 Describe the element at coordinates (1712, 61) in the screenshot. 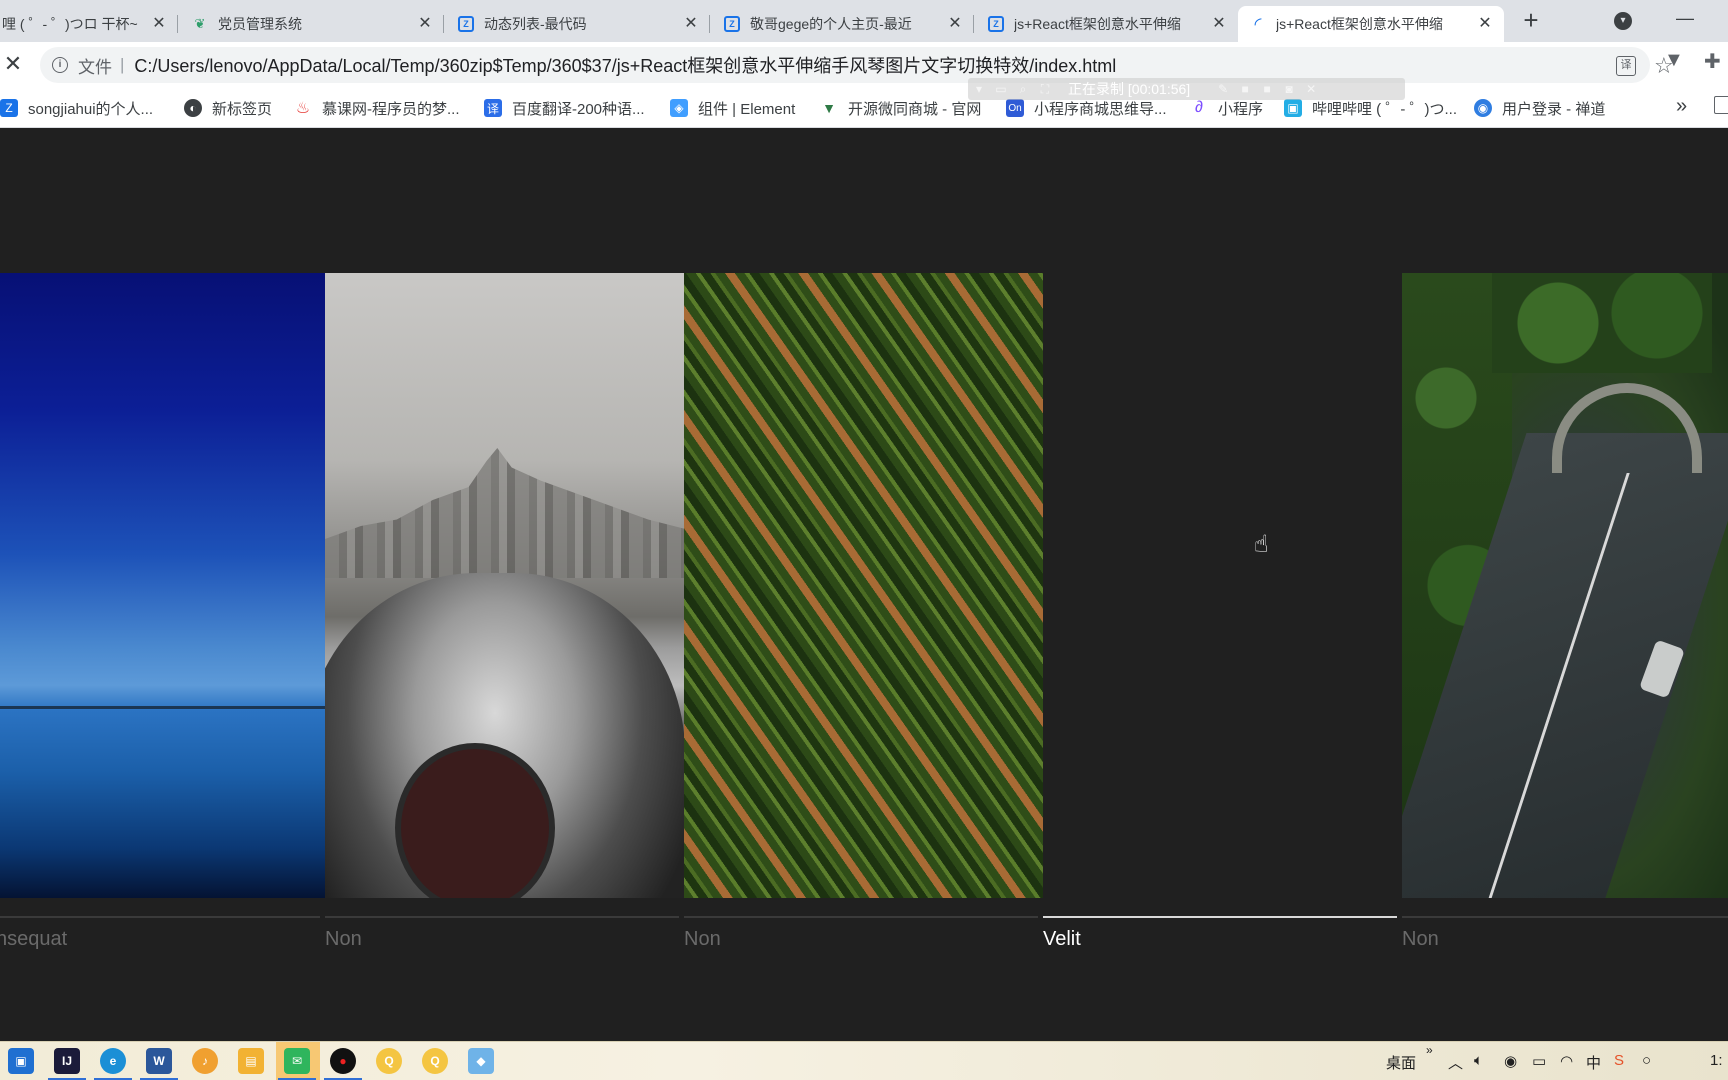

I see `extensions-icon: ✚` at that location.